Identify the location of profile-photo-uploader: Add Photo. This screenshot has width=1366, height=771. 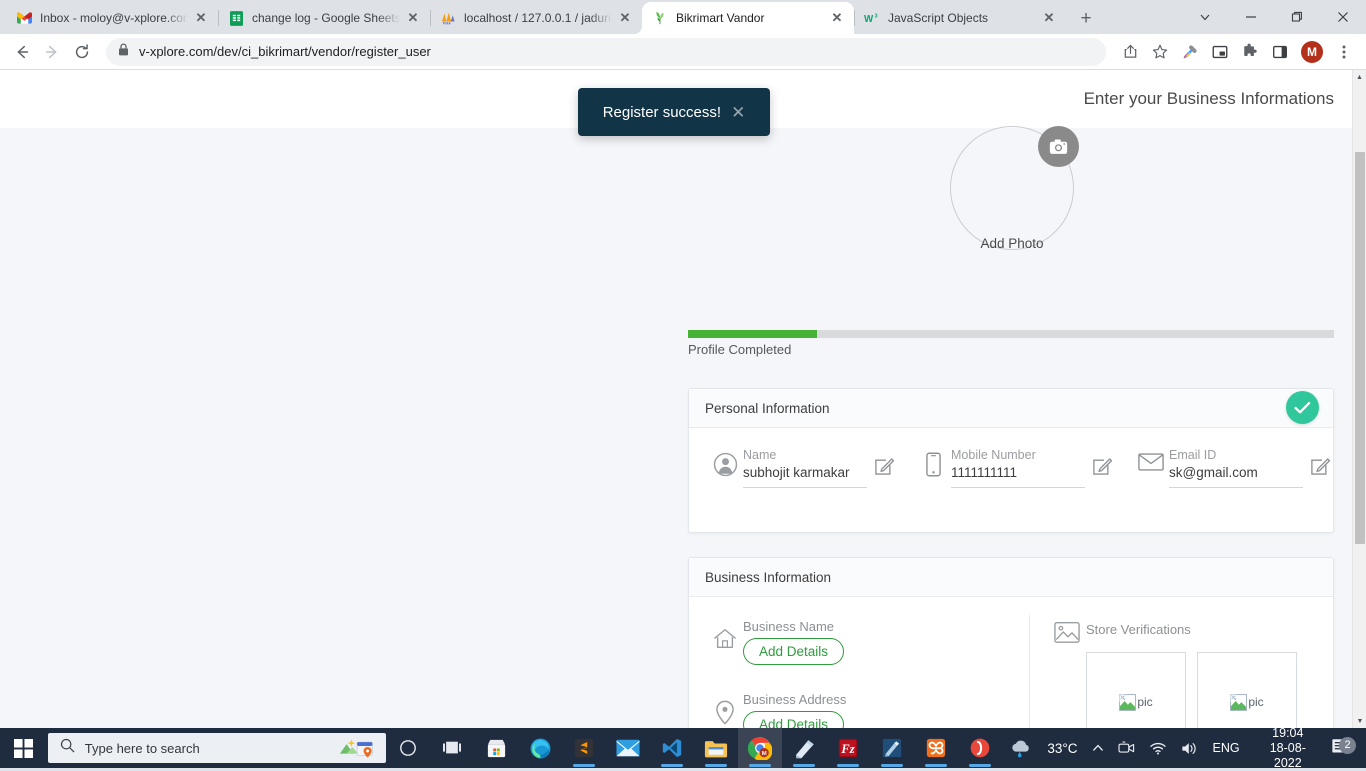
(1014, 188).